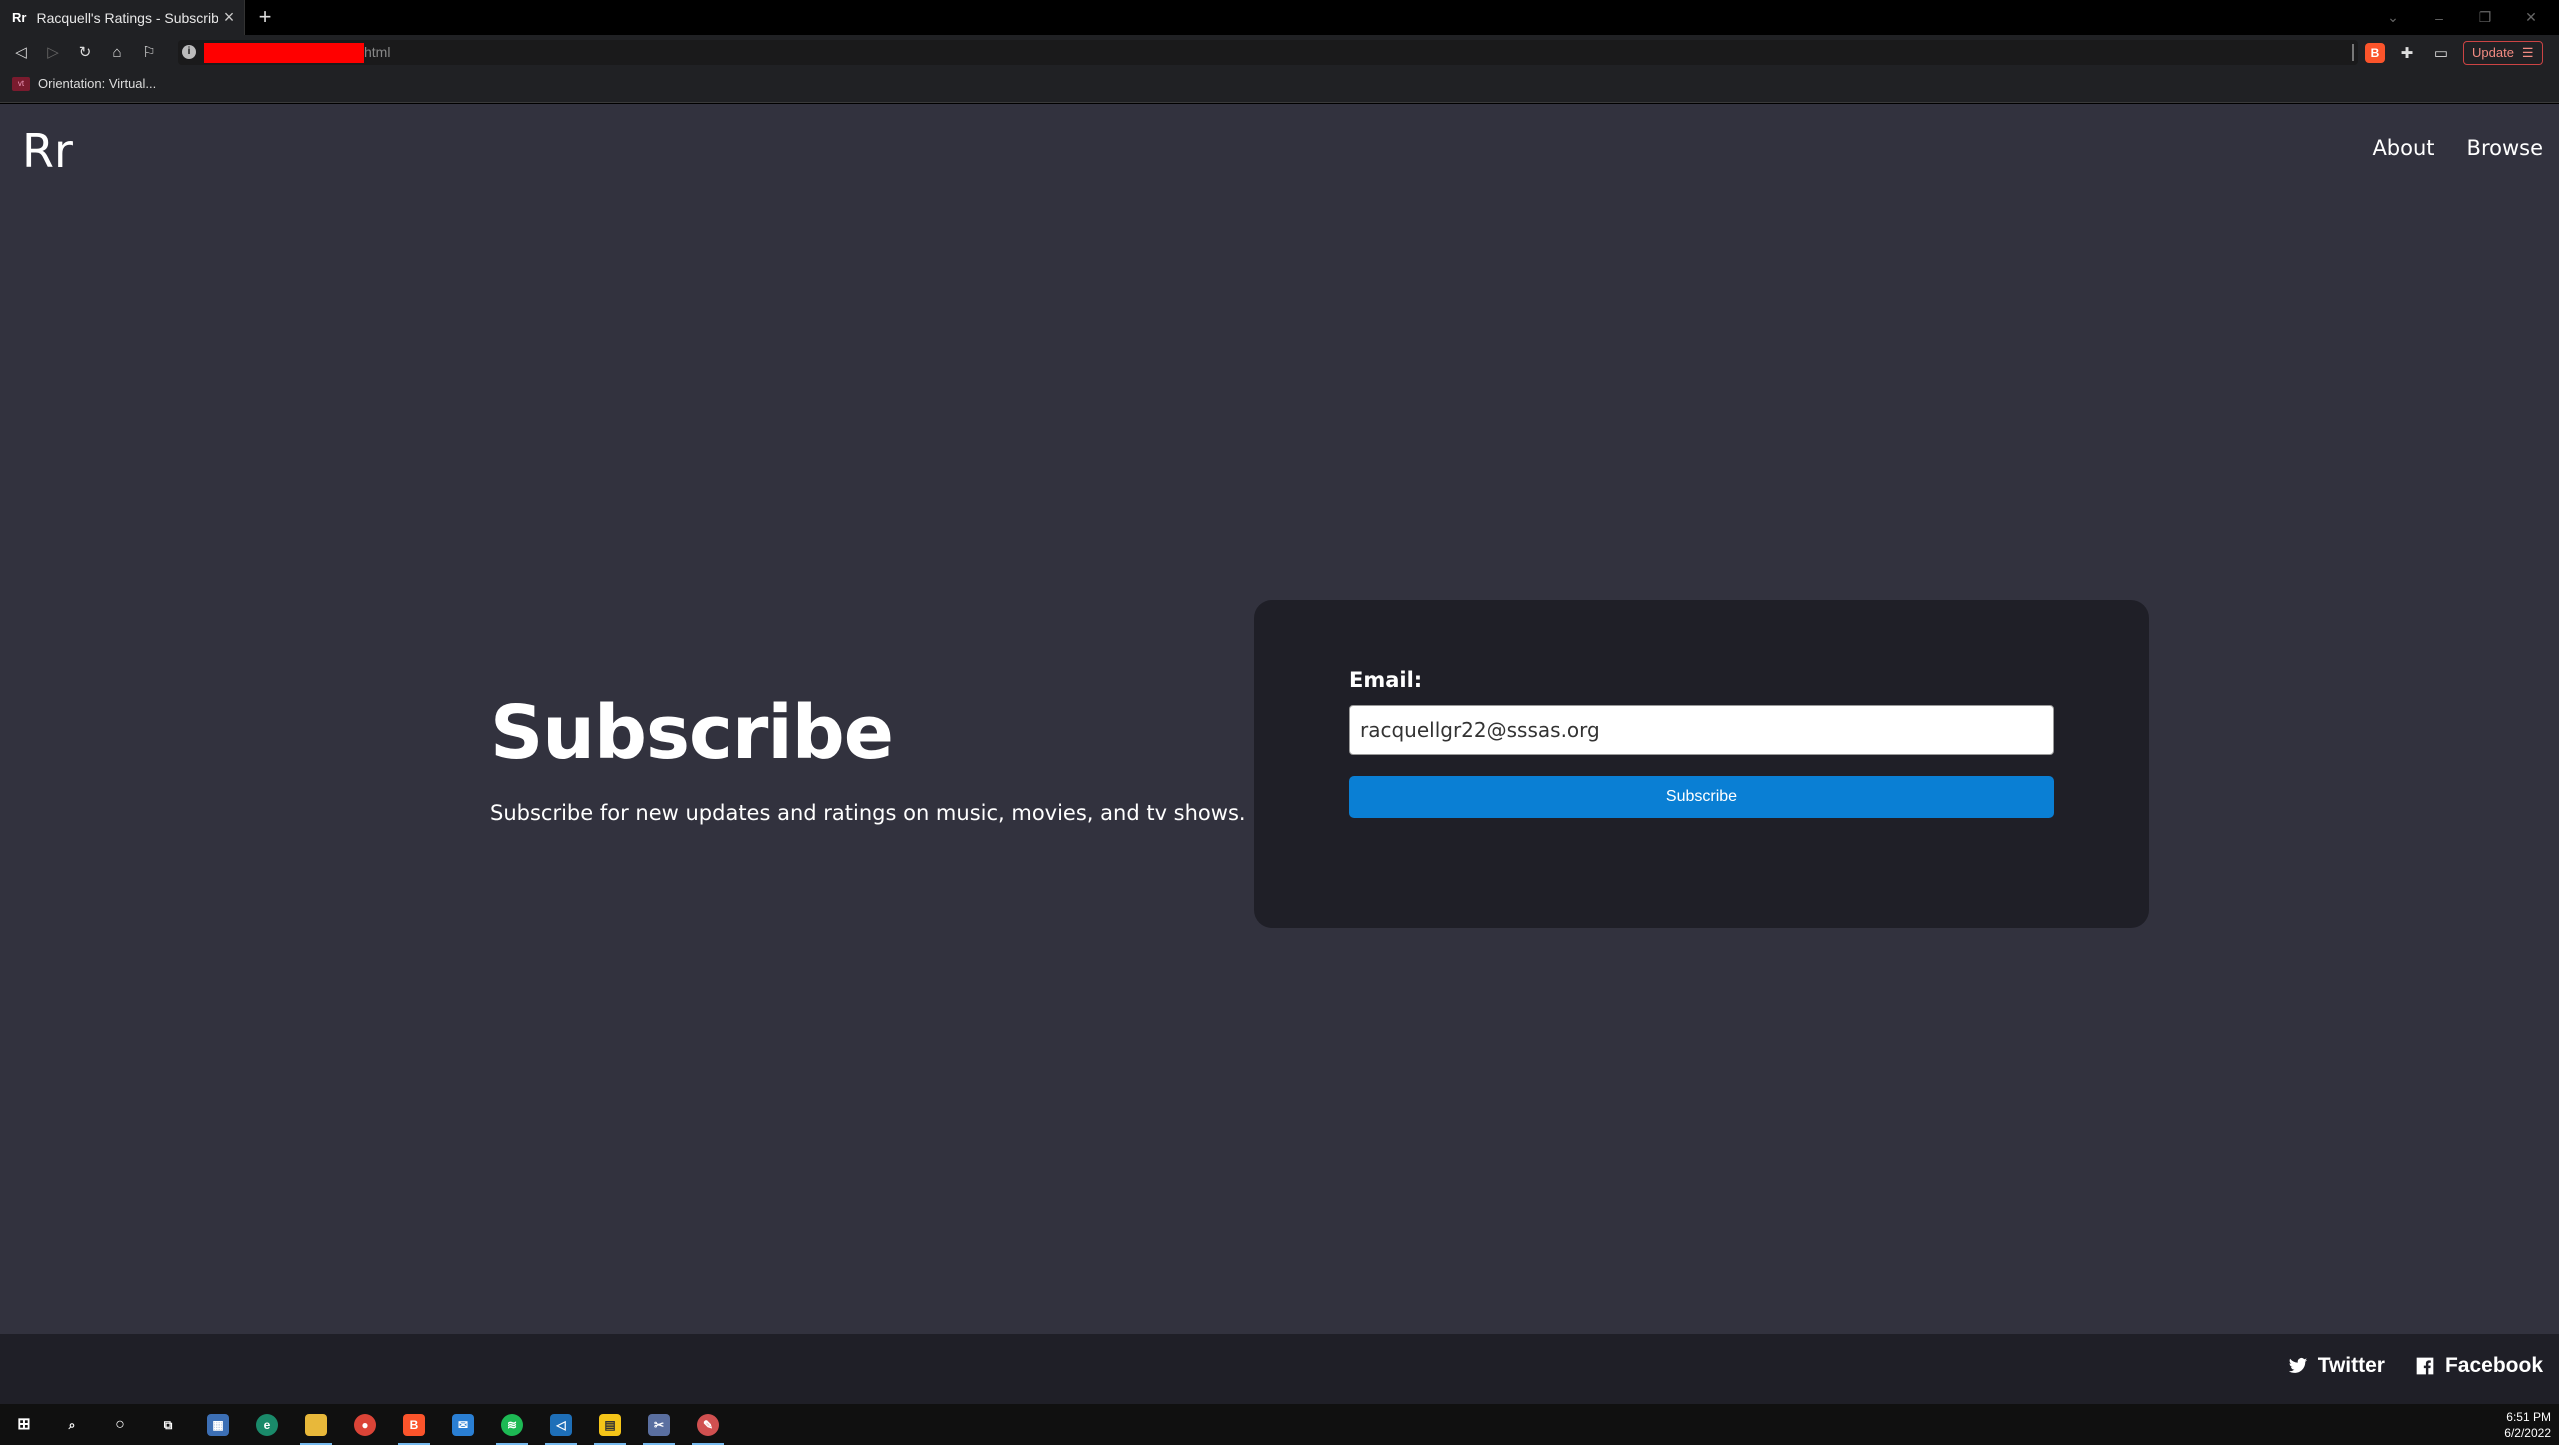 The image size is (2559, 1445). Describe the element at coordinates (2531, 17) in the screenshot. I see `close-window-icon: ✕` at that location.